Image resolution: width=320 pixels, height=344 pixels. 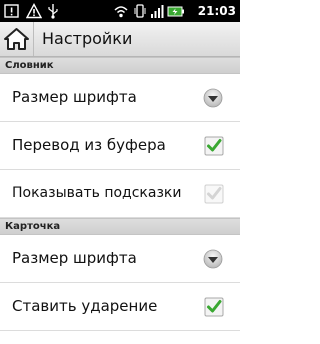 I want to click on setting-label: Ставить ударение, so click(x=85, y=306).